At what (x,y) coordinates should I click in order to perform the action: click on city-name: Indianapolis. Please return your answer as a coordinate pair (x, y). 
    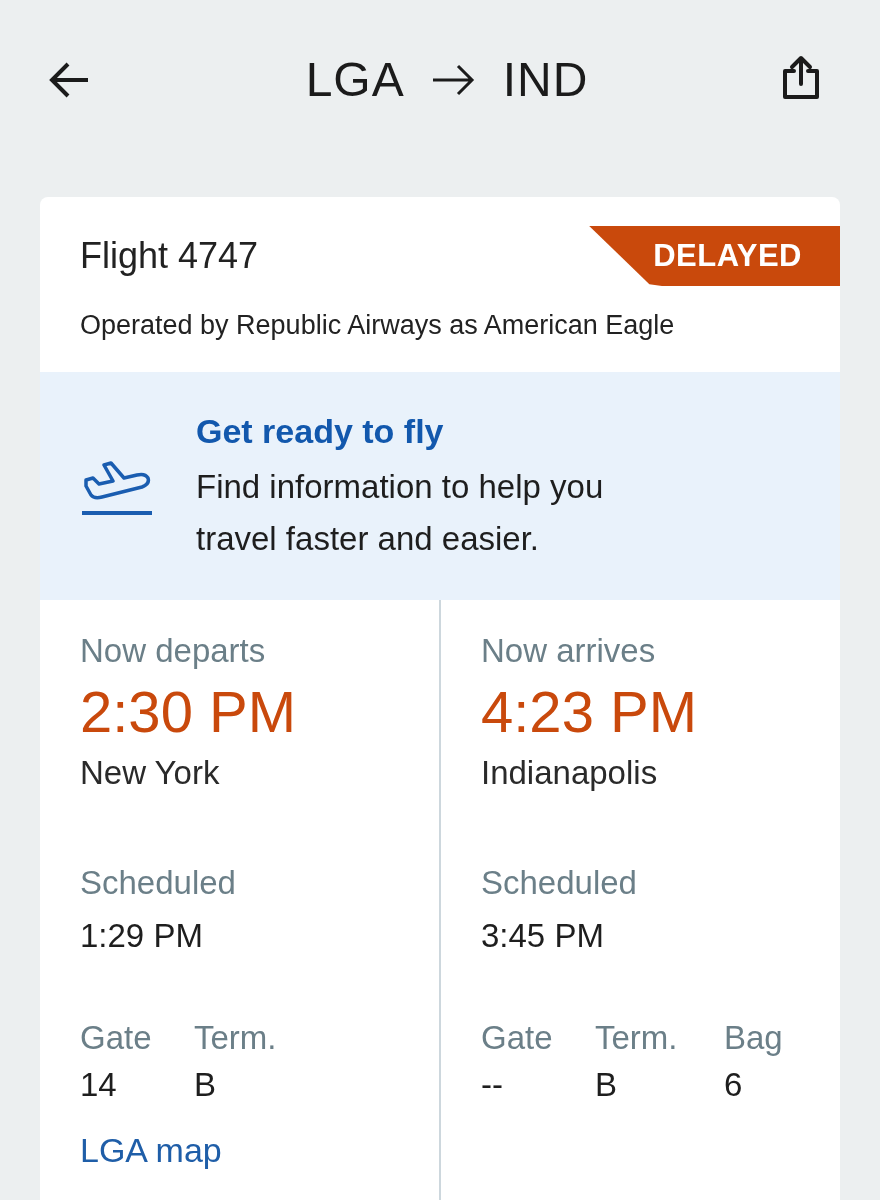
    Looking at the image, I should click on (569, 773).